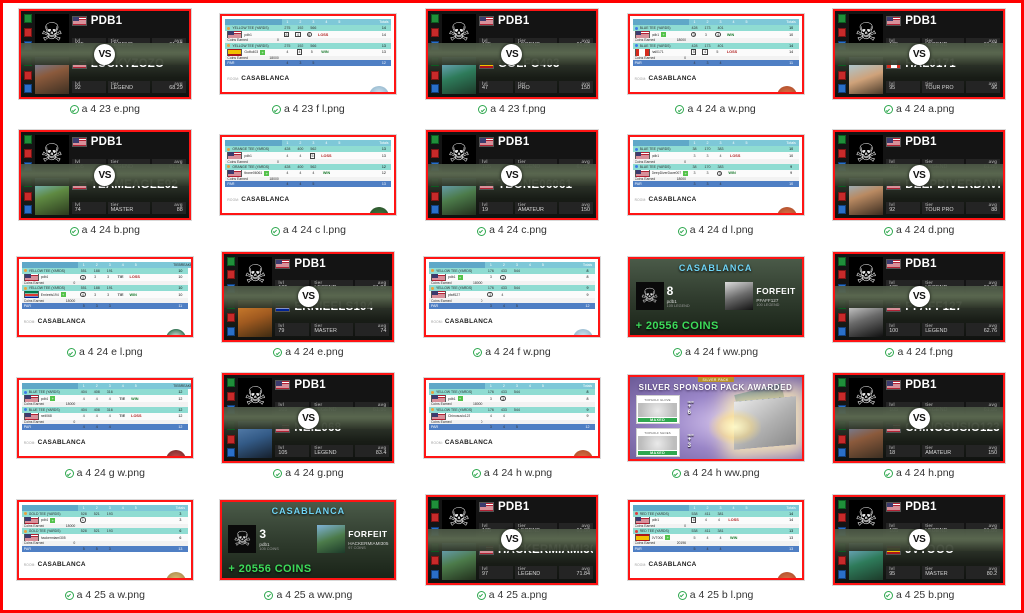 The image size is (1024, 613). Describe the element at coordinates (585, 209) in the screenshot. I see `stat-value: 150` at that location.